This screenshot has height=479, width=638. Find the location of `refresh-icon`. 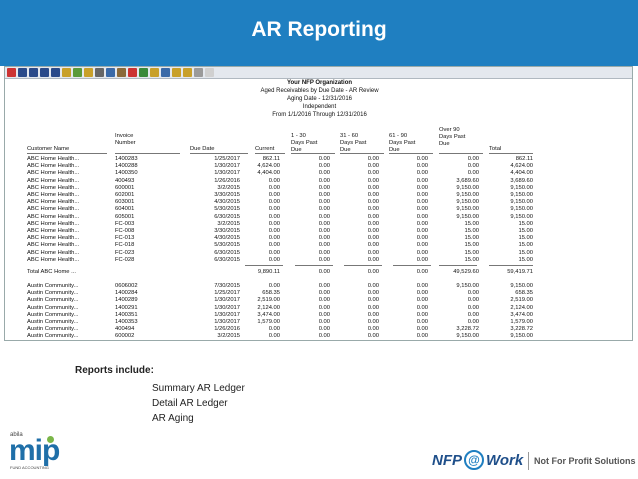

refresh-icon is located at coordinates (143, 72).